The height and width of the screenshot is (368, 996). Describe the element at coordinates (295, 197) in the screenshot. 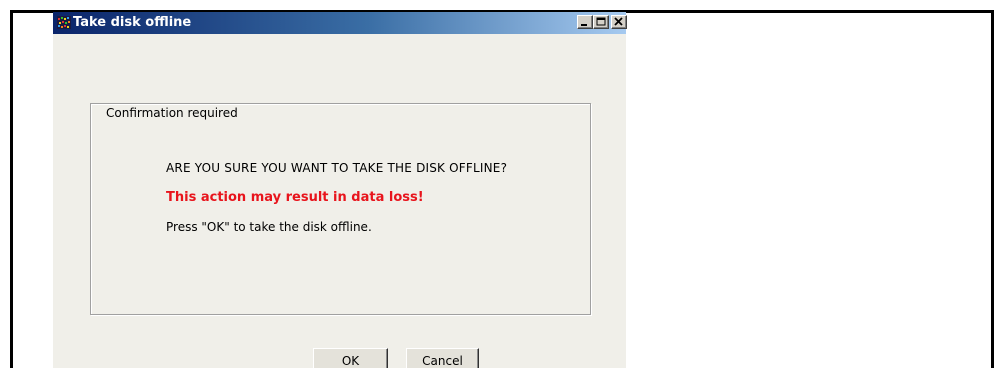

I see `data-loss-warning: This action may result in data loss!` at that location.